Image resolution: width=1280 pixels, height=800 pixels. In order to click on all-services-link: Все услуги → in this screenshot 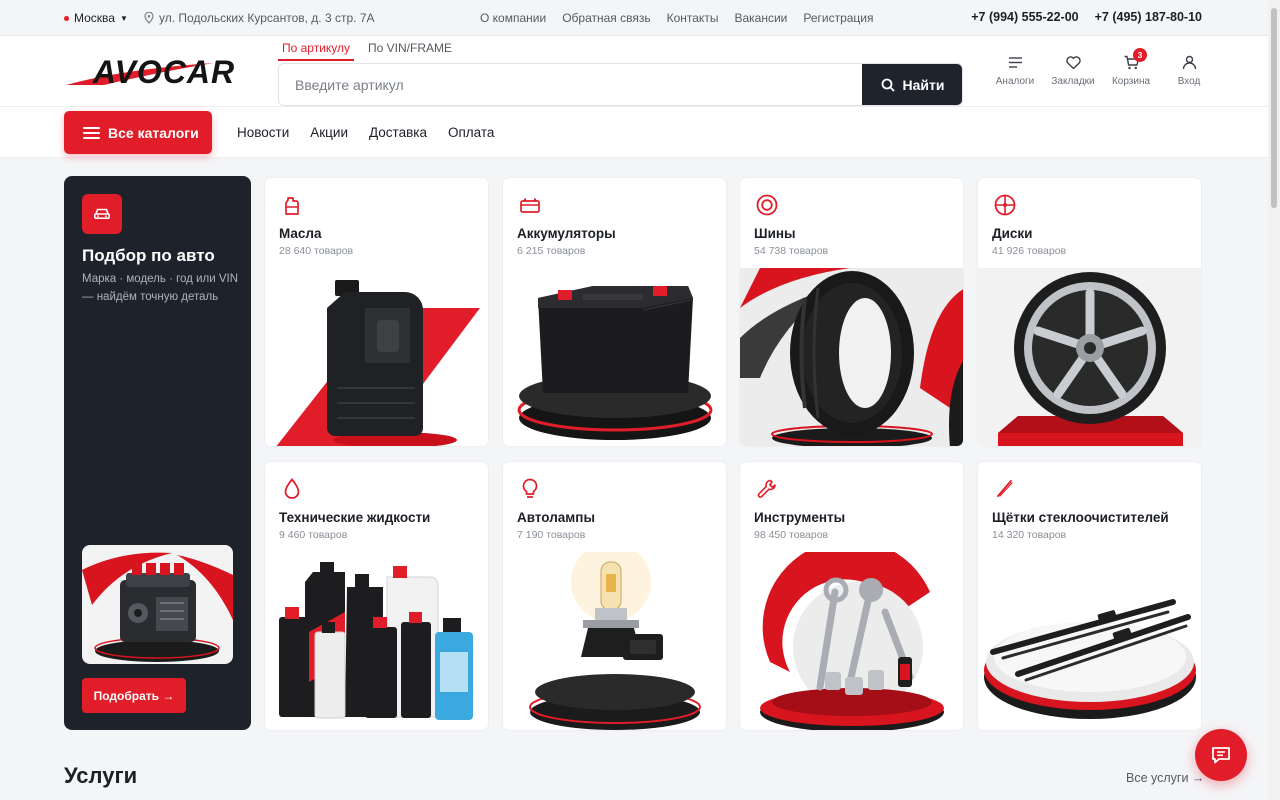, I will do `click(1165, 778)`.